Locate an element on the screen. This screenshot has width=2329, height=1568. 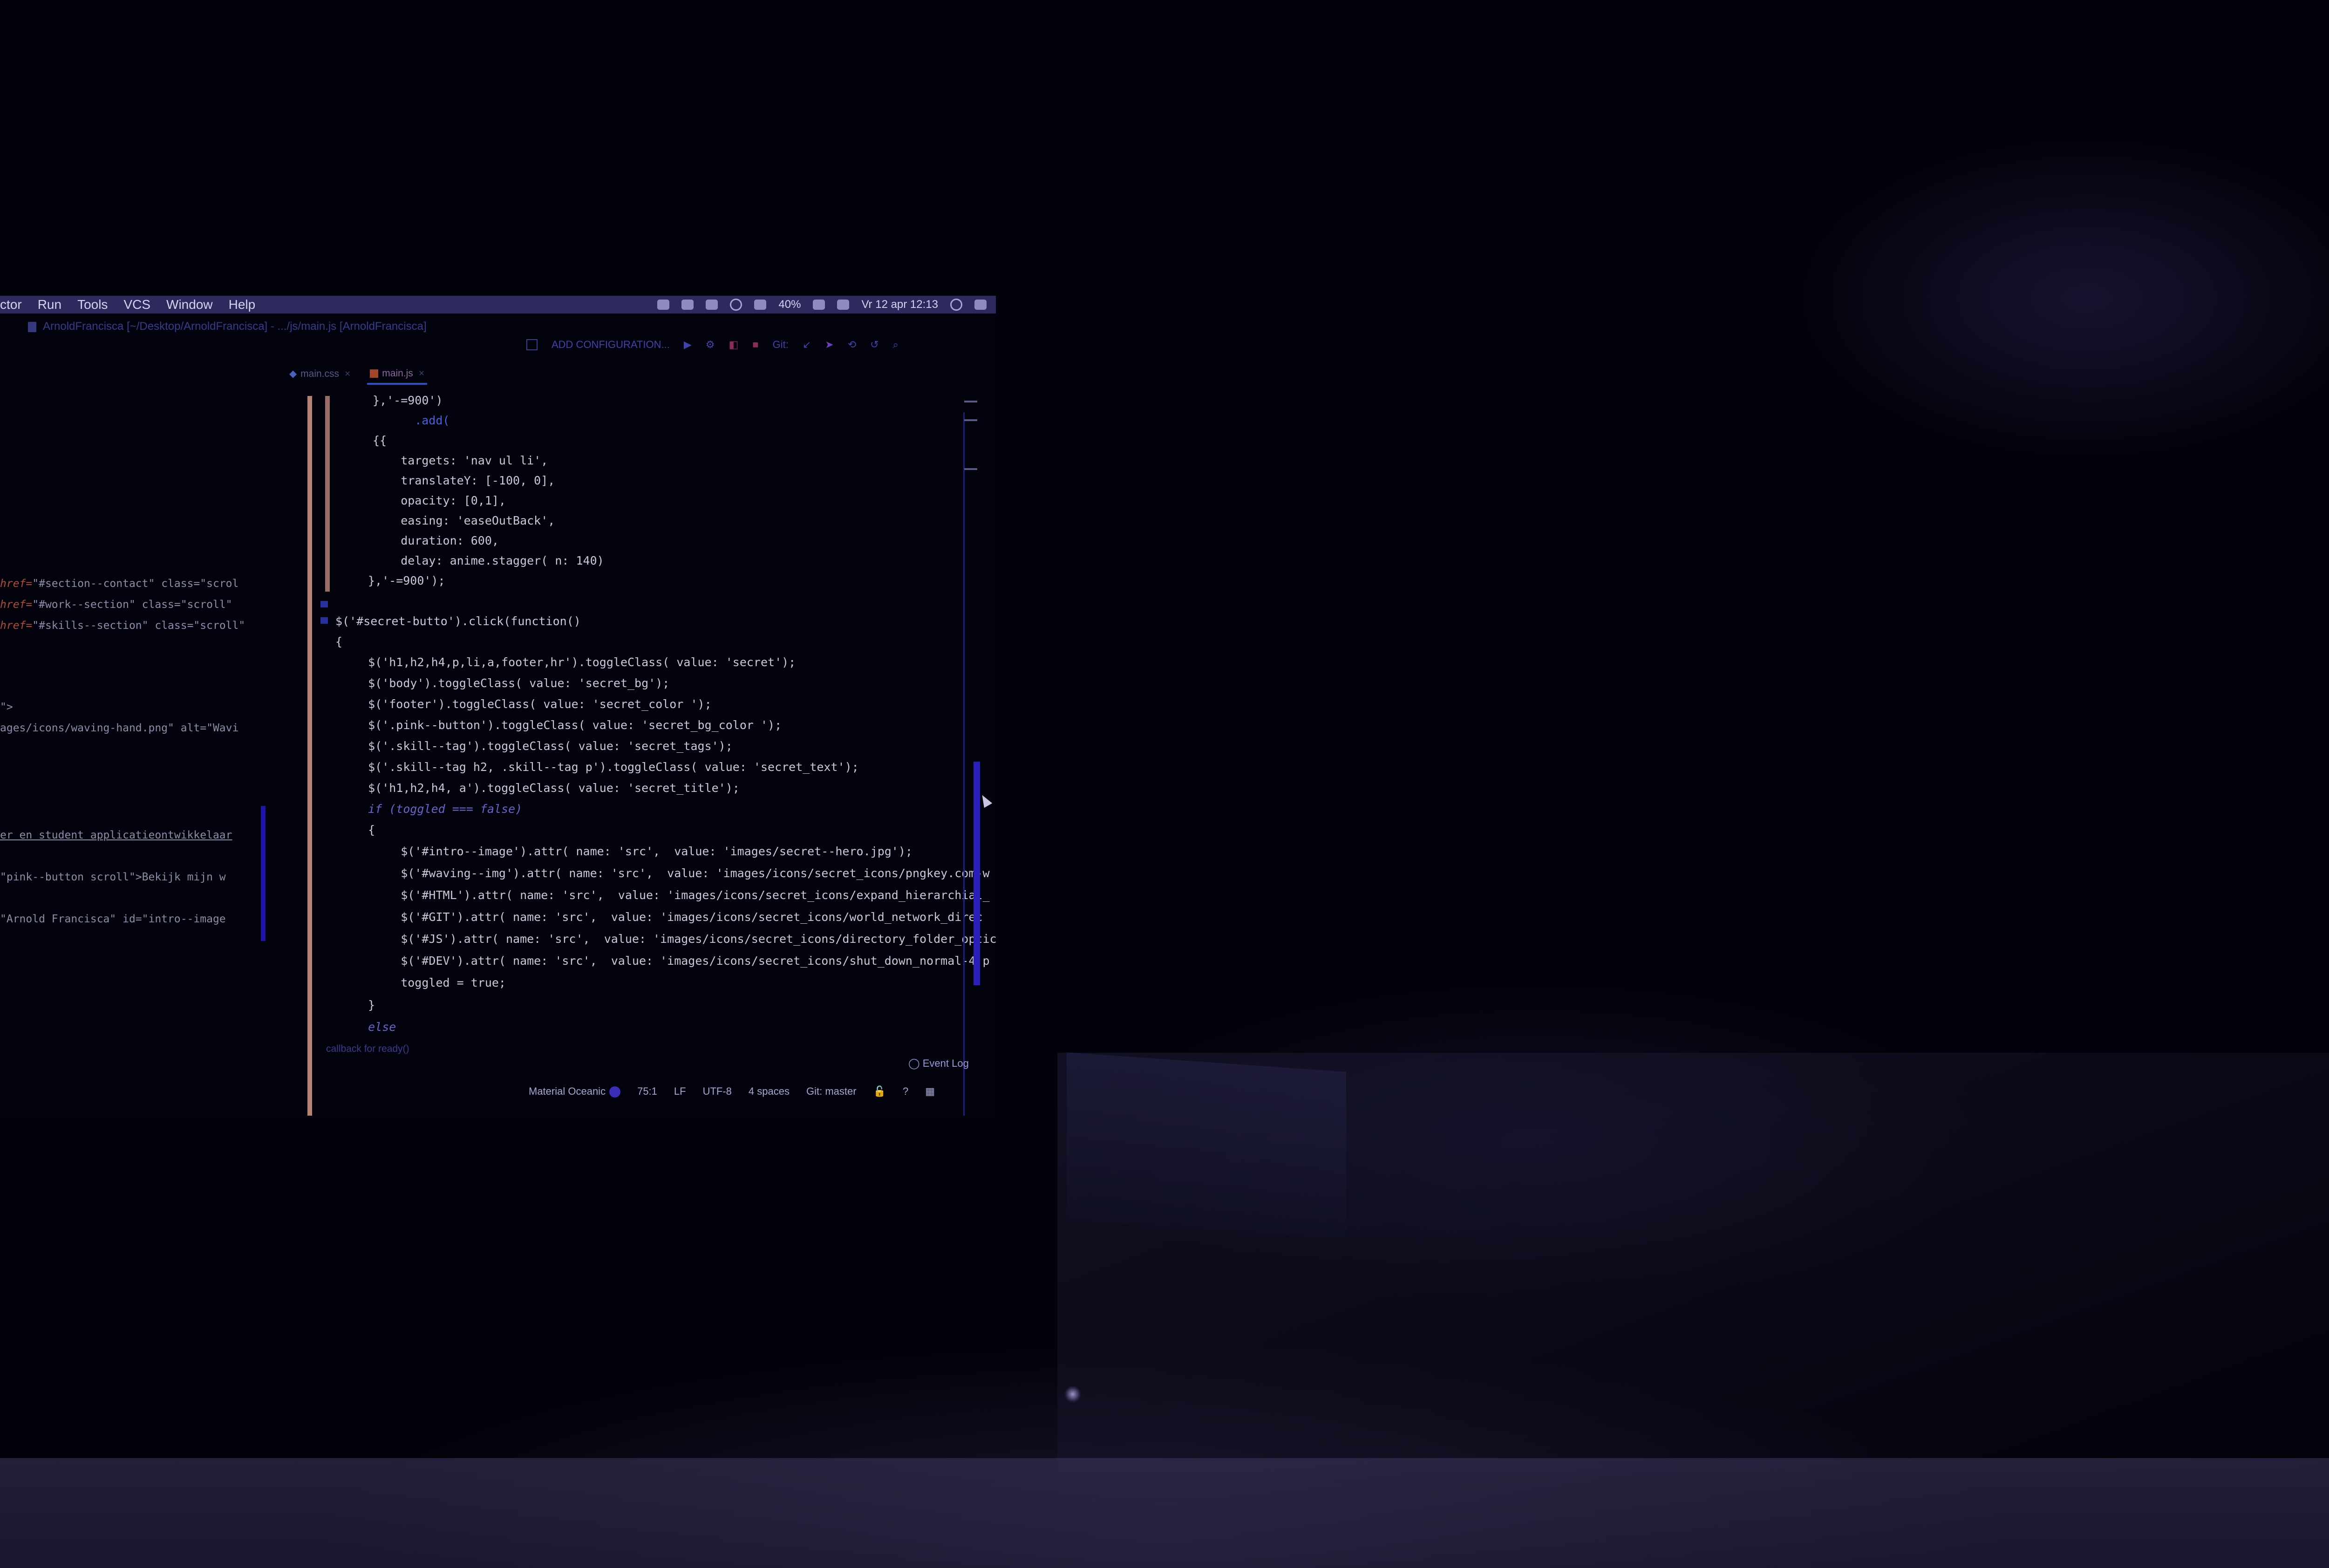
code-line: {{ is located at coordinates (380, 440).